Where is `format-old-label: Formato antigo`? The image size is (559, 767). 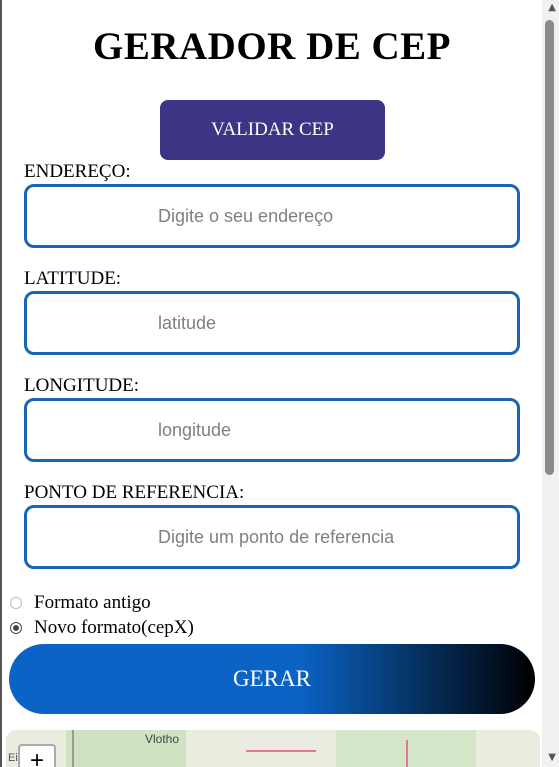
format-old-label: Formato antigo is located at coordinates (92, 602).